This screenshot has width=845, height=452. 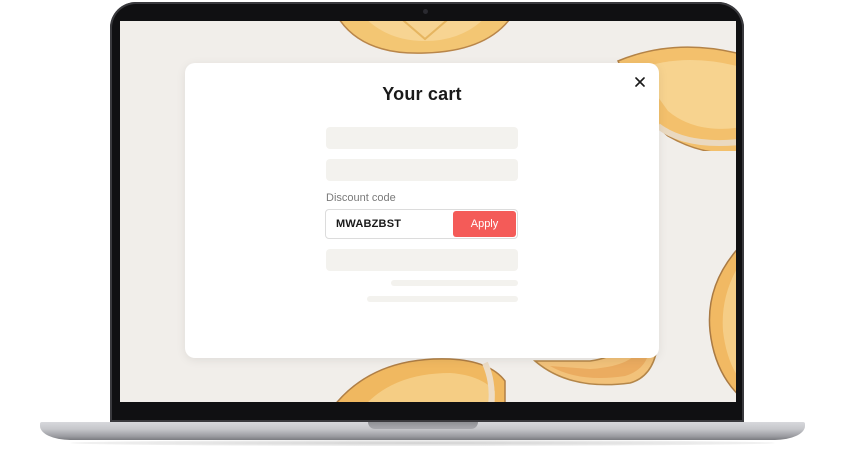 I want to click on laptop-camera, so click(x=425, y=11).